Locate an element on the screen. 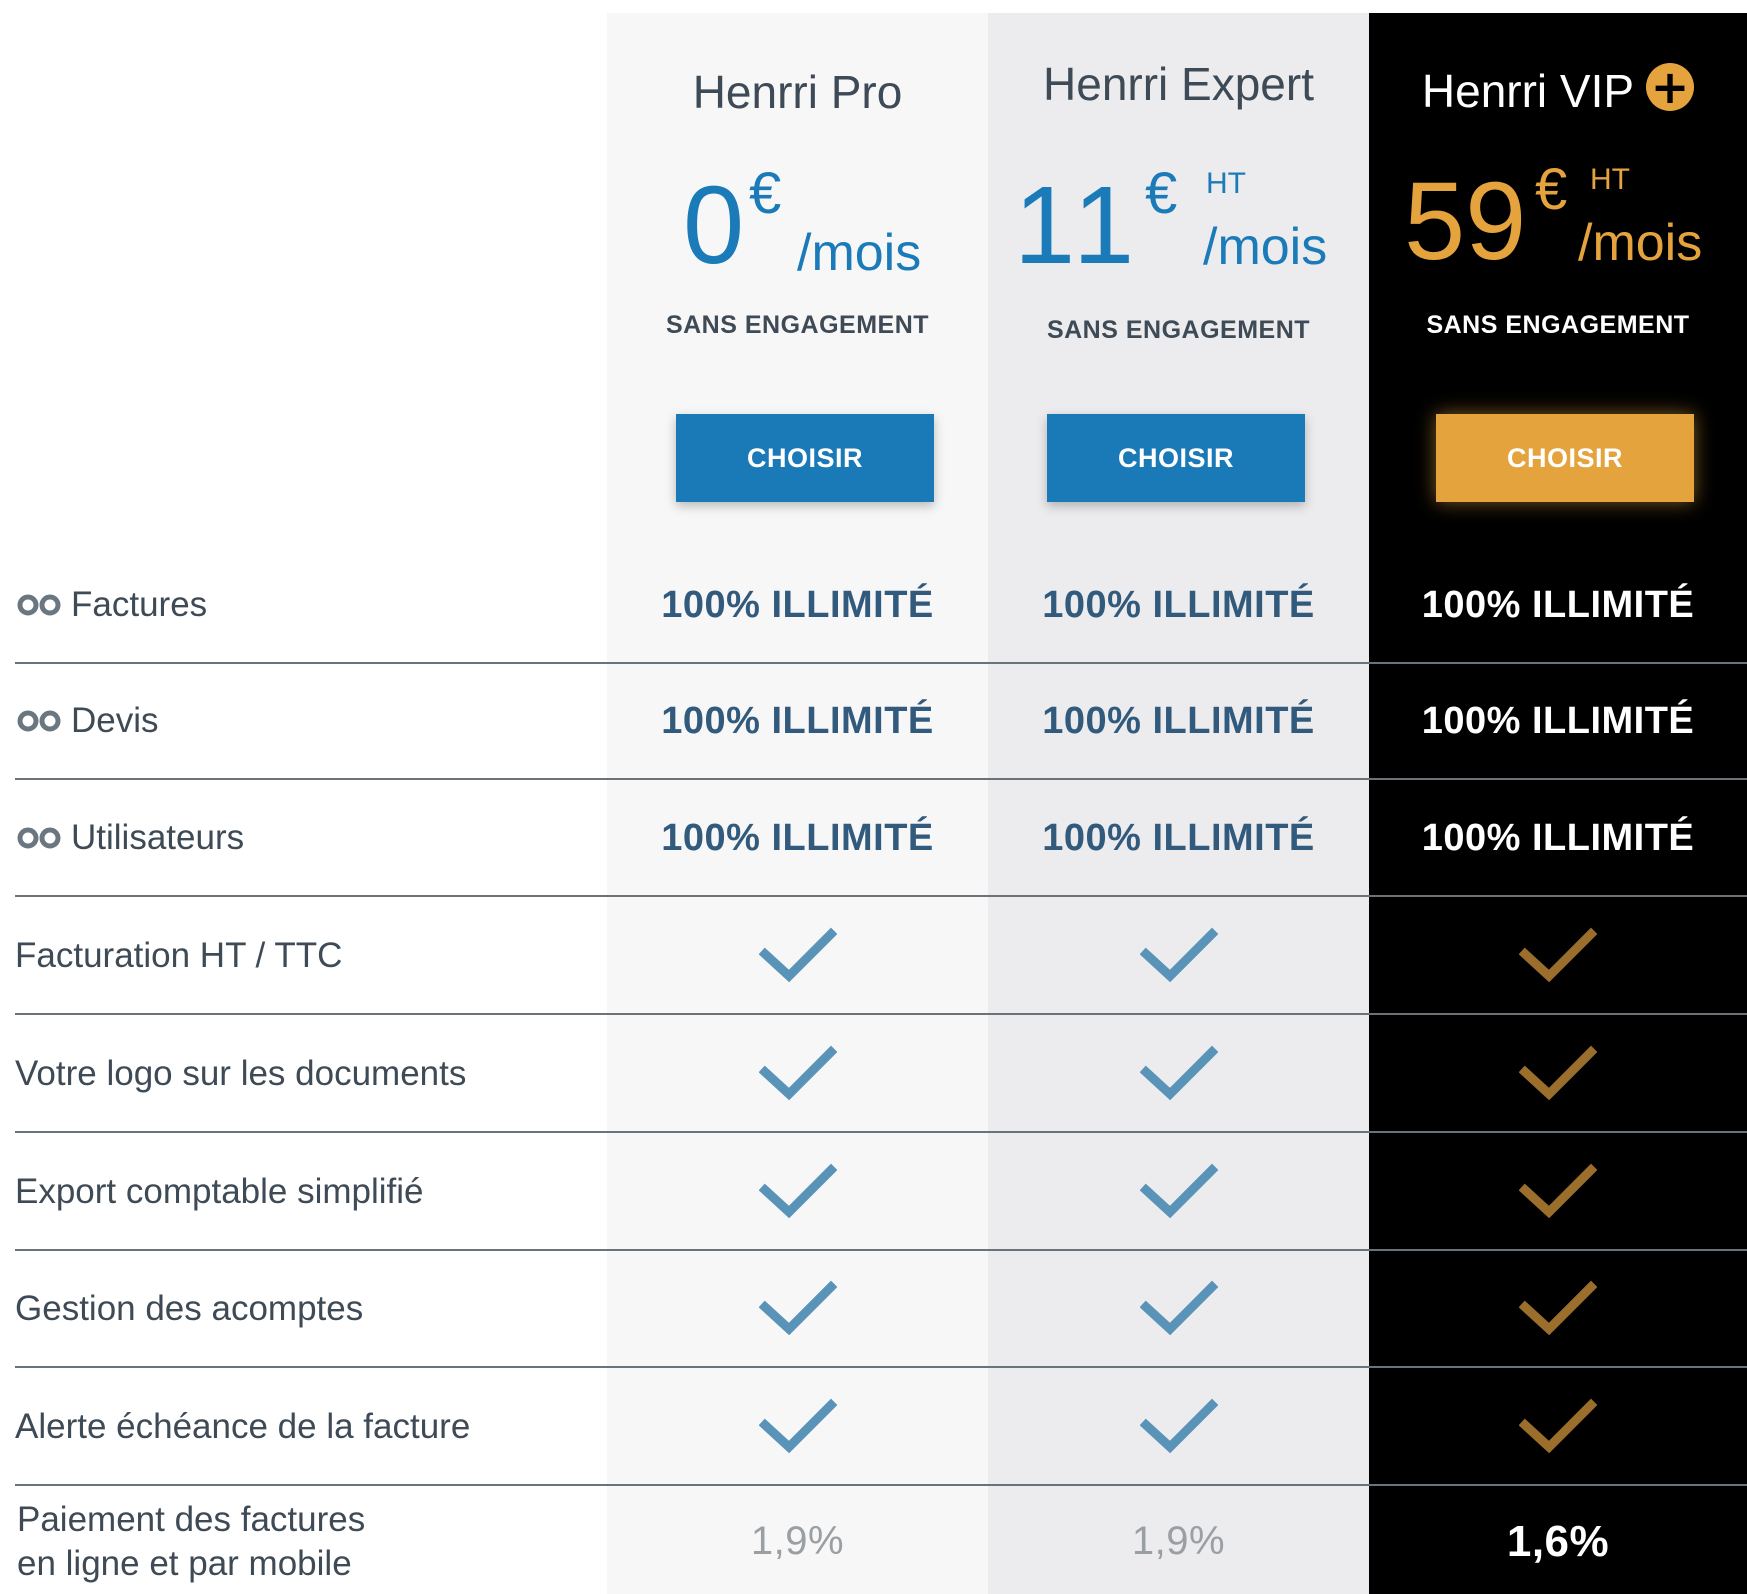 The width and height of the screenshot is (1747, 1594). feature-label: Factures is located at coordinates (111, 605).